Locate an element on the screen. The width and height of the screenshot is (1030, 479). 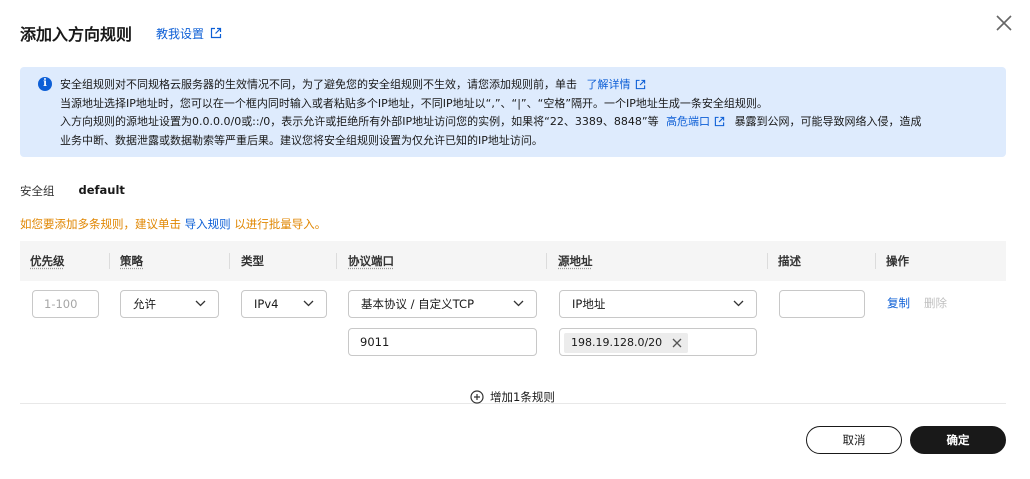
learn-more-link: 了解详情 is located at coordinates (609, 84).